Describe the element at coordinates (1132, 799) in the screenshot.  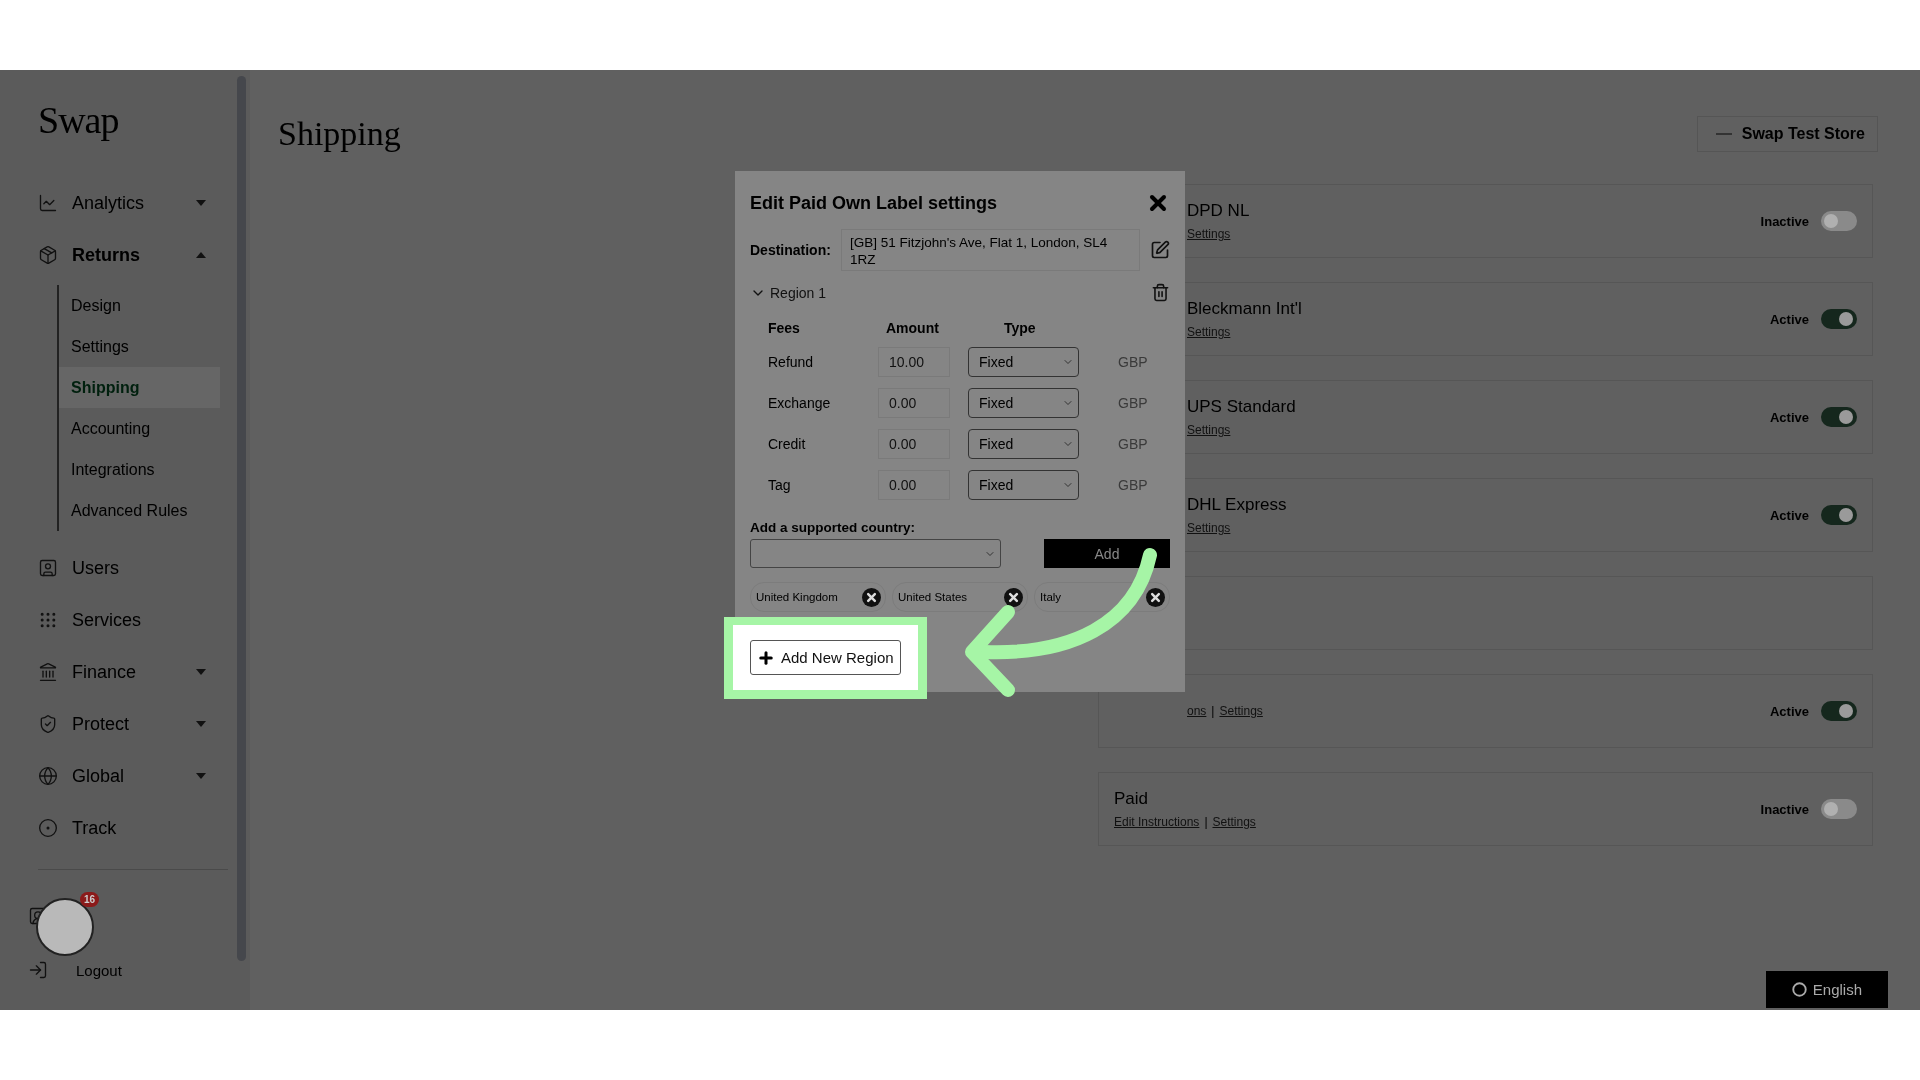
I see `carrier-name: Paid` at that location.